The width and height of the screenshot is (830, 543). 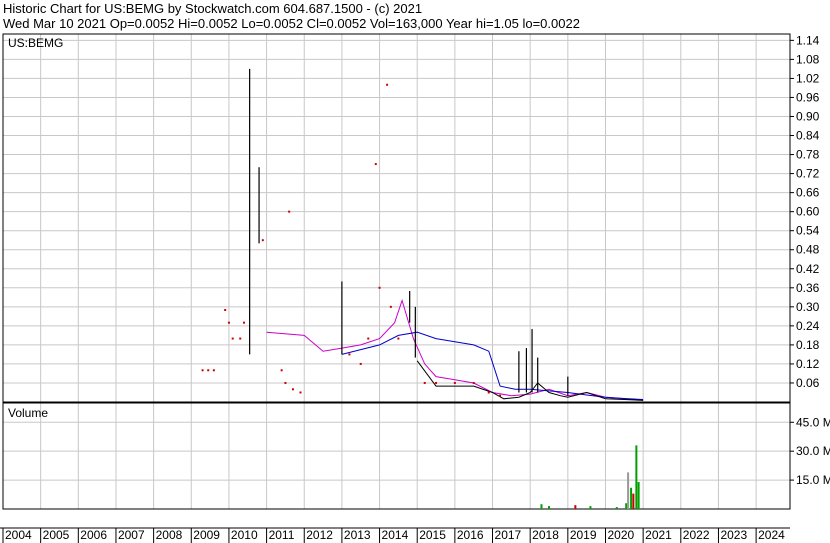 I want to click on year-label: 2011, so click(x=282, y=535).